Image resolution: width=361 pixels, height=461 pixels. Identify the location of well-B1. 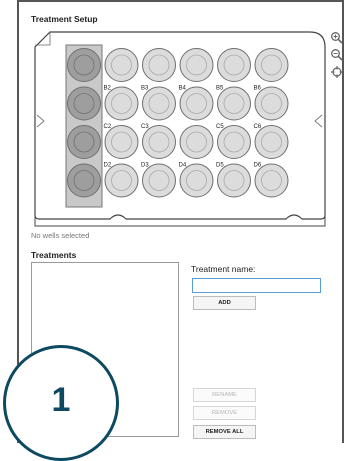
(84, 103).